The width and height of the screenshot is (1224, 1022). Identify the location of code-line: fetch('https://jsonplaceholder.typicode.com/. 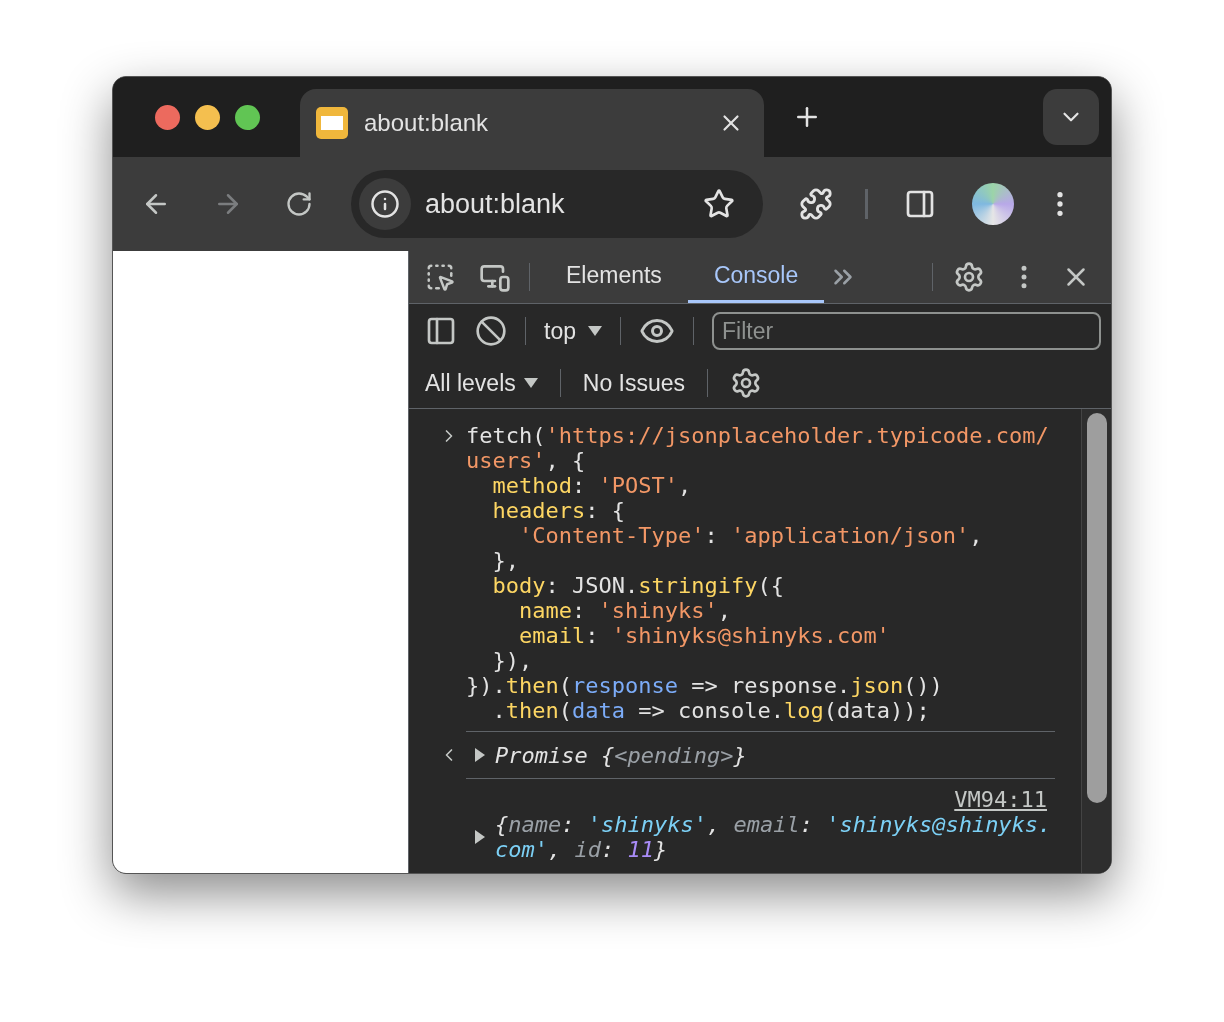
(757, 435).